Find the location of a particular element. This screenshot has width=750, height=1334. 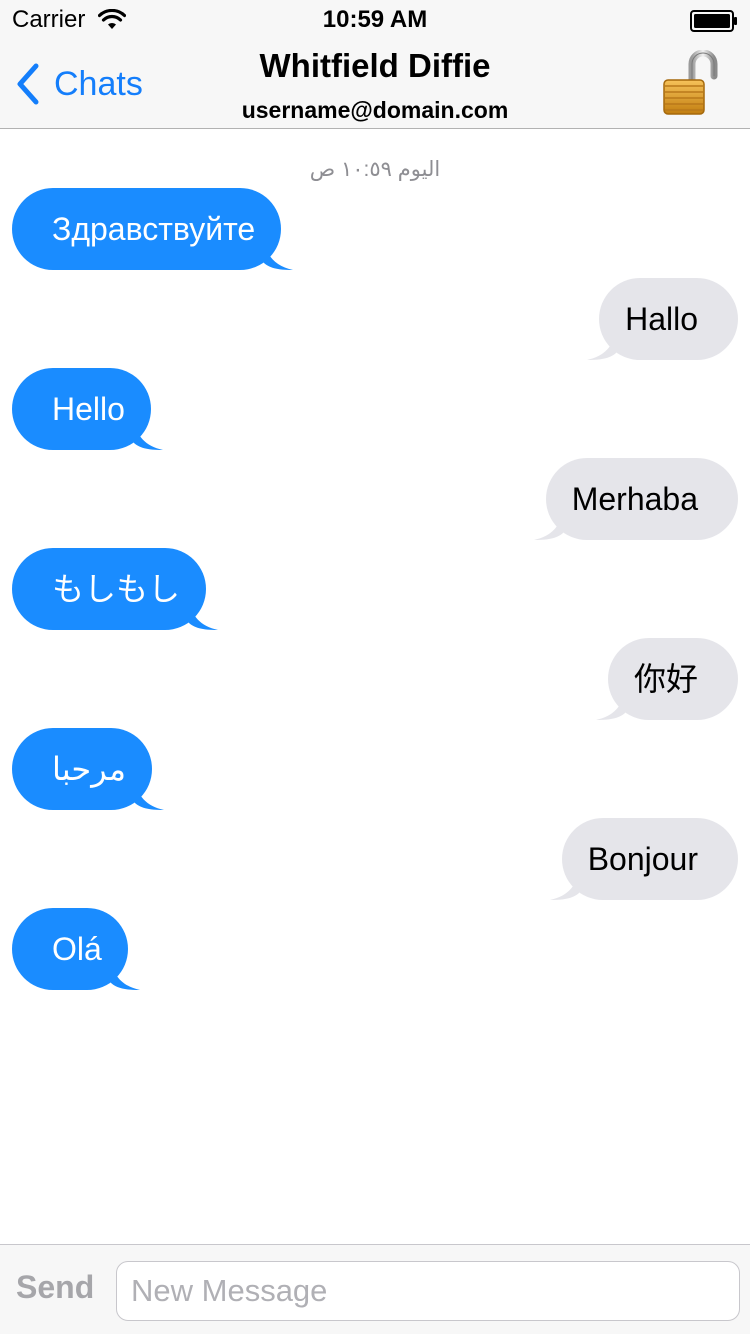

incoming-message-bubble: مرحبا is located at coordinates (88, 769).